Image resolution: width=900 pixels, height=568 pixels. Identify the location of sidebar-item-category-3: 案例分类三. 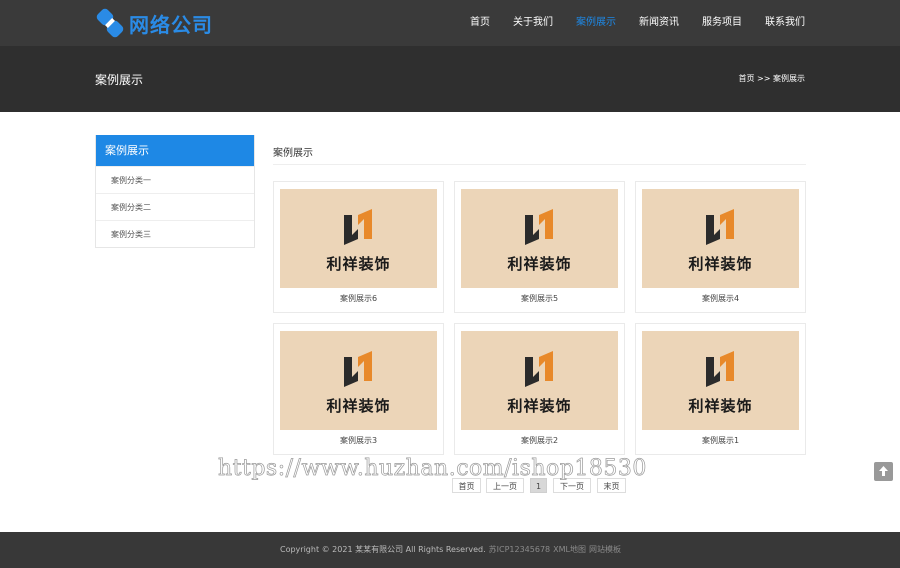
(175, 233).